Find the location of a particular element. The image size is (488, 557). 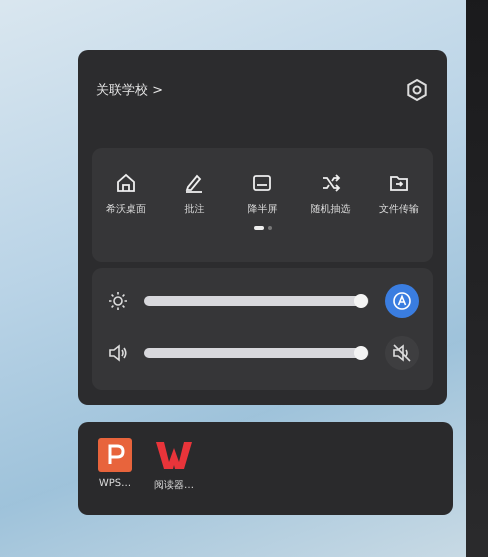

school-link: 关联学校 > is located at coordinates (130, 90).